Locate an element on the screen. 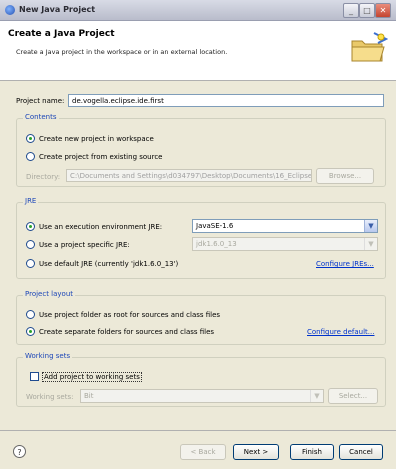  contents-group-title: Contents is located at coordinates (41, 117).